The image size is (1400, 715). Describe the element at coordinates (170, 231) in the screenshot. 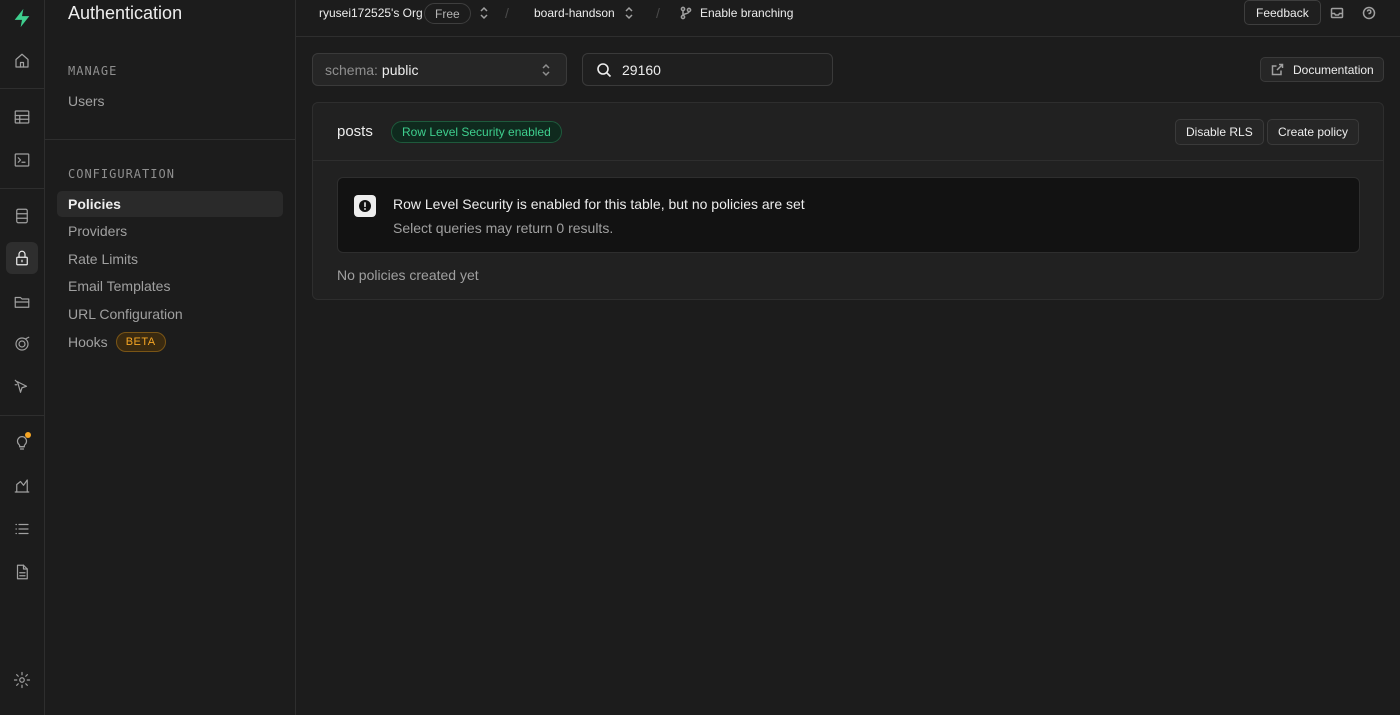

I see `menu-item-providers: Providers` at that location.